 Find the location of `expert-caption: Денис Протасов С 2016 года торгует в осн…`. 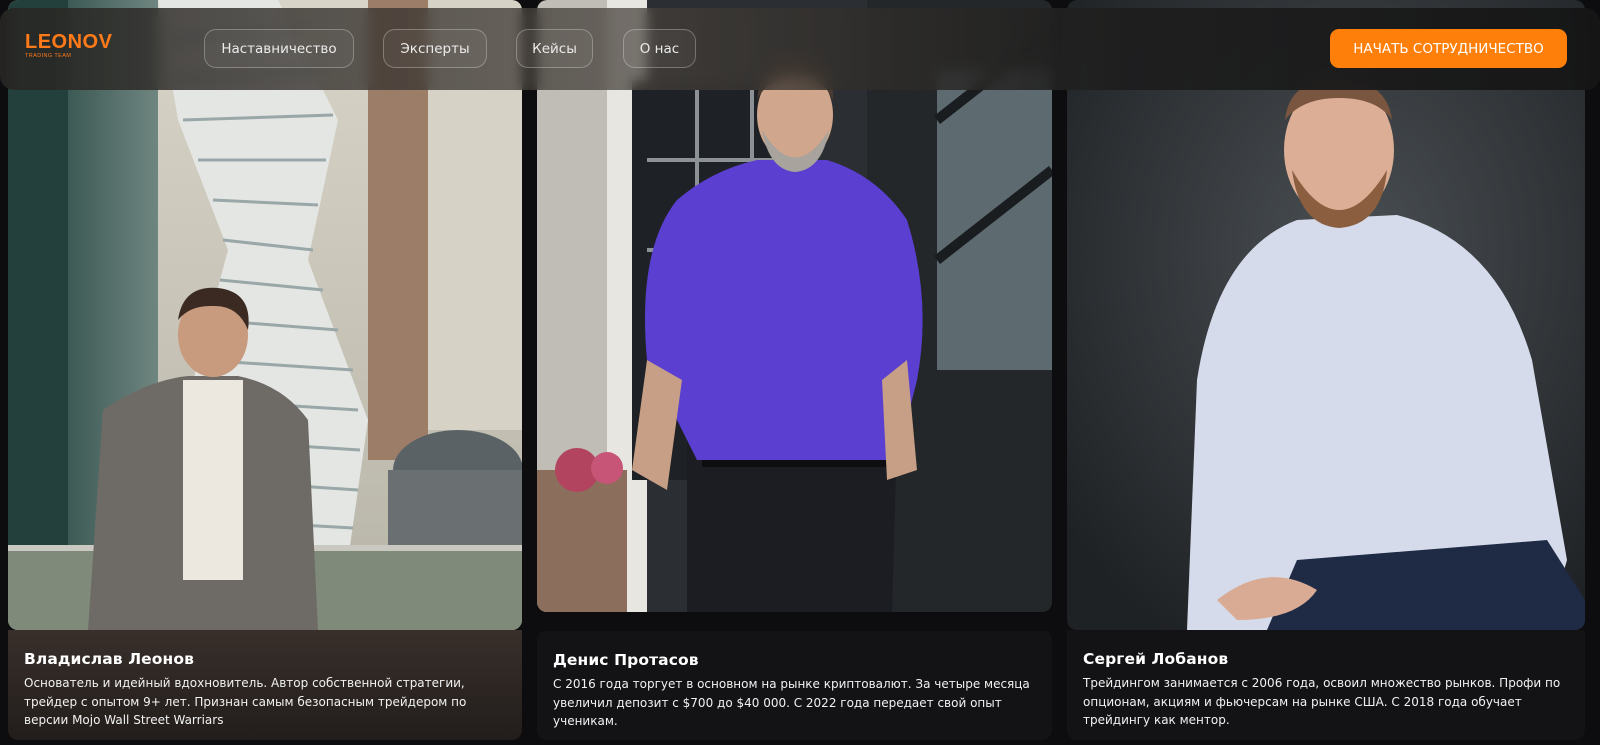

expert-caption: Денис Протасов С 2016 года торгует в осн… is located at coordinates (794, 685).